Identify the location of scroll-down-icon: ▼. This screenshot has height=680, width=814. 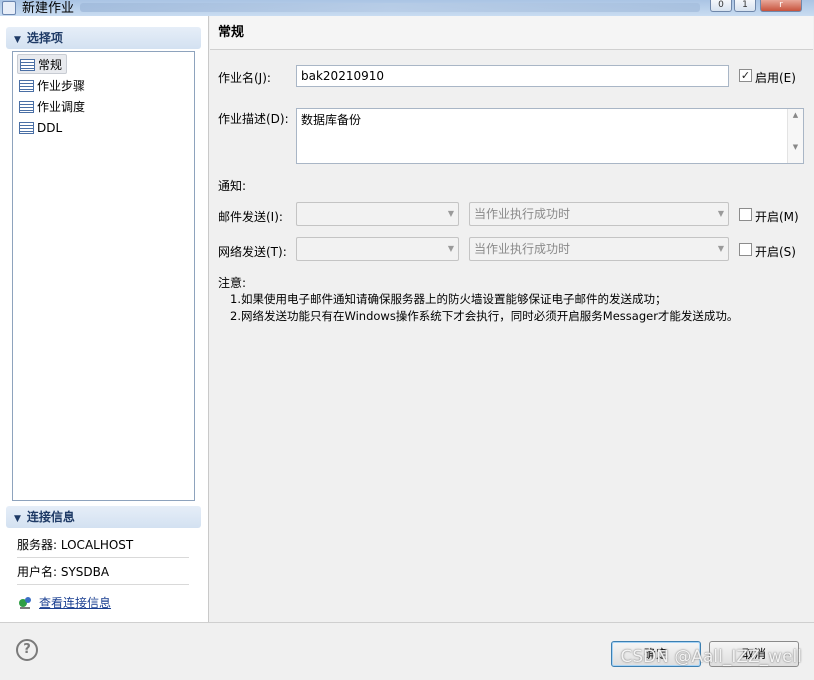
(795, 147).